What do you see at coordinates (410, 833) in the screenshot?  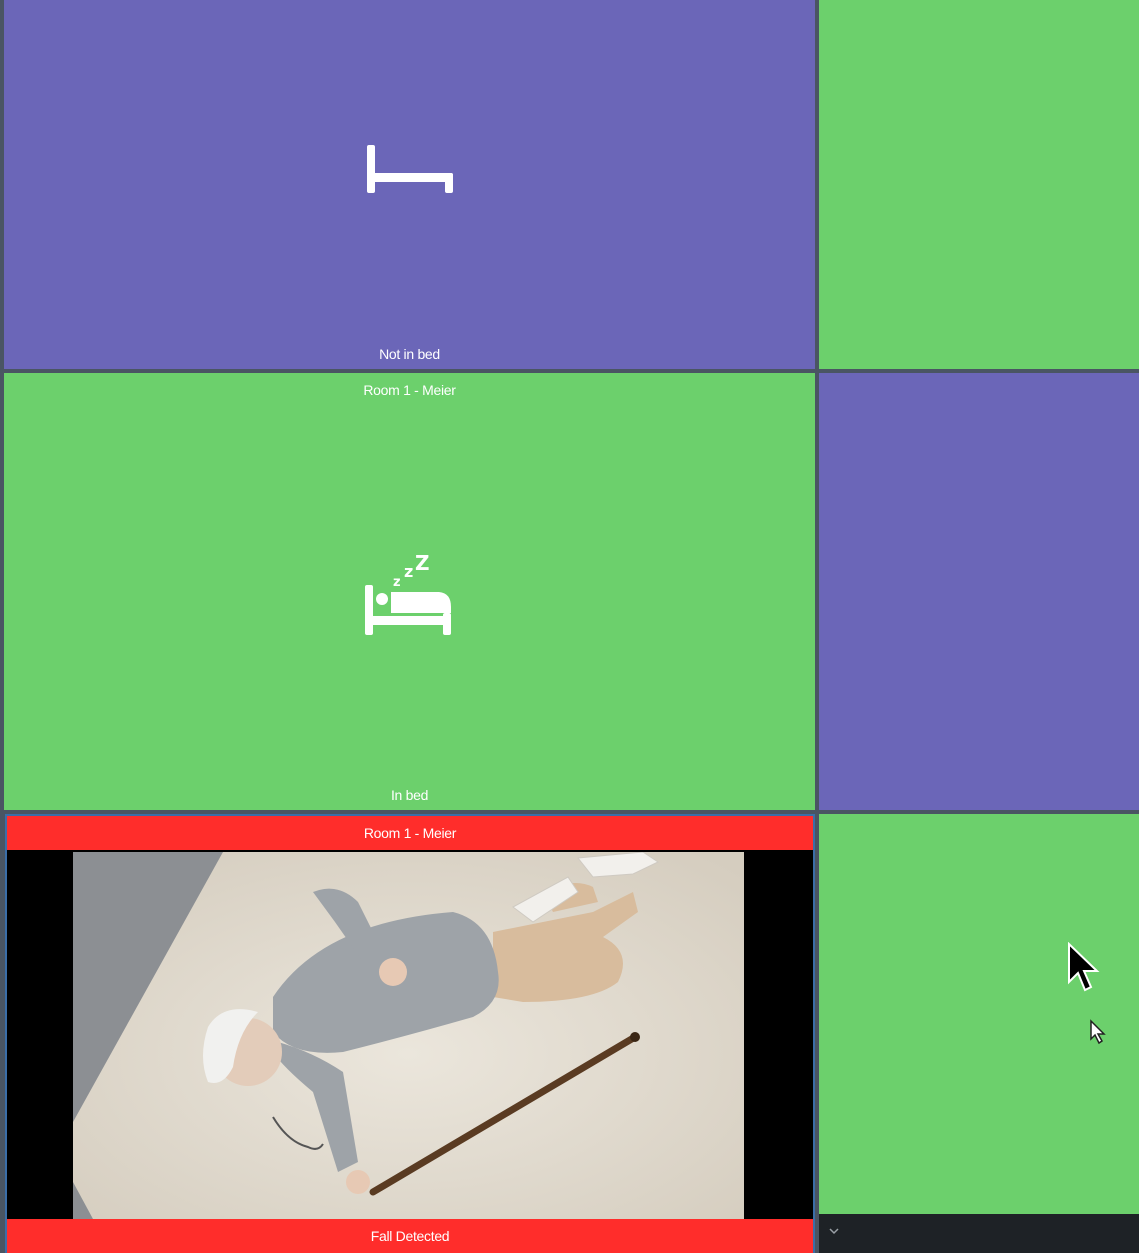 I see `alert-room-title: Room 1 - Meier` at bounding box center [410, 833].